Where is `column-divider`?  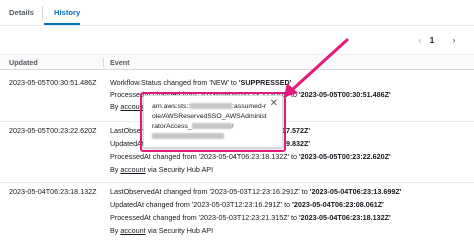
column-divider is located at coordinates (103, 62).